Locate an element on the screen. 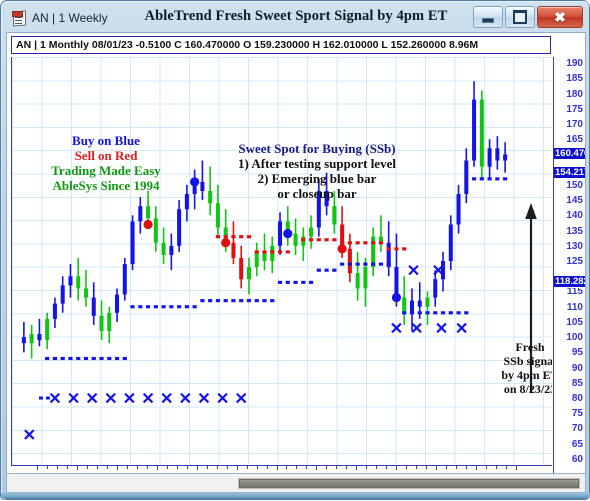  price-axis-tick: 75 is located at coordinates (577, 414).